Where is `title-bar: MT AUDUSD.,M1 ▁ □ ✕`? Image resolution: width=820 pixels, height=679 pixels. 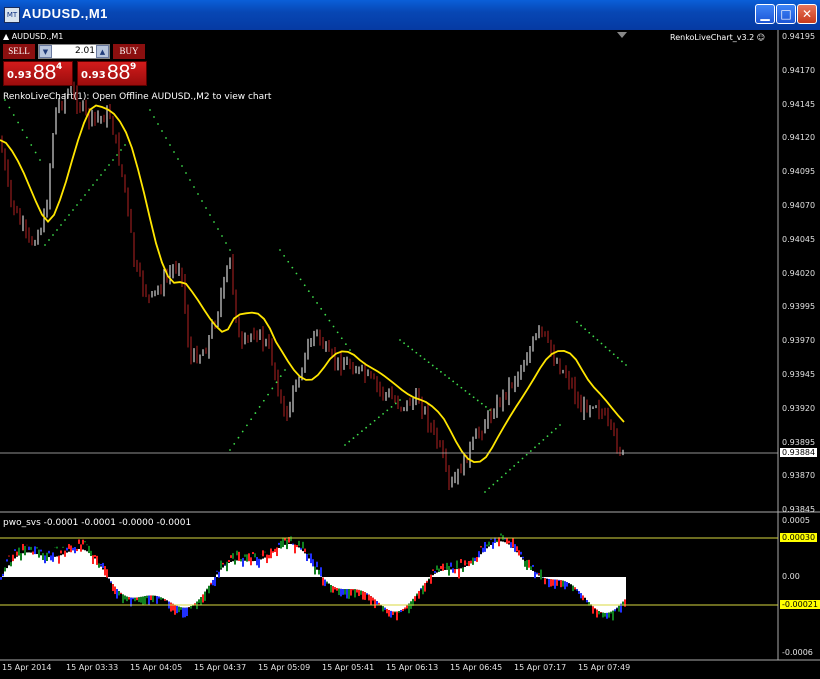 title-bar: MT AUDUSD.,M1 ▁ □ ✕ is located at coordinates (410, 15).